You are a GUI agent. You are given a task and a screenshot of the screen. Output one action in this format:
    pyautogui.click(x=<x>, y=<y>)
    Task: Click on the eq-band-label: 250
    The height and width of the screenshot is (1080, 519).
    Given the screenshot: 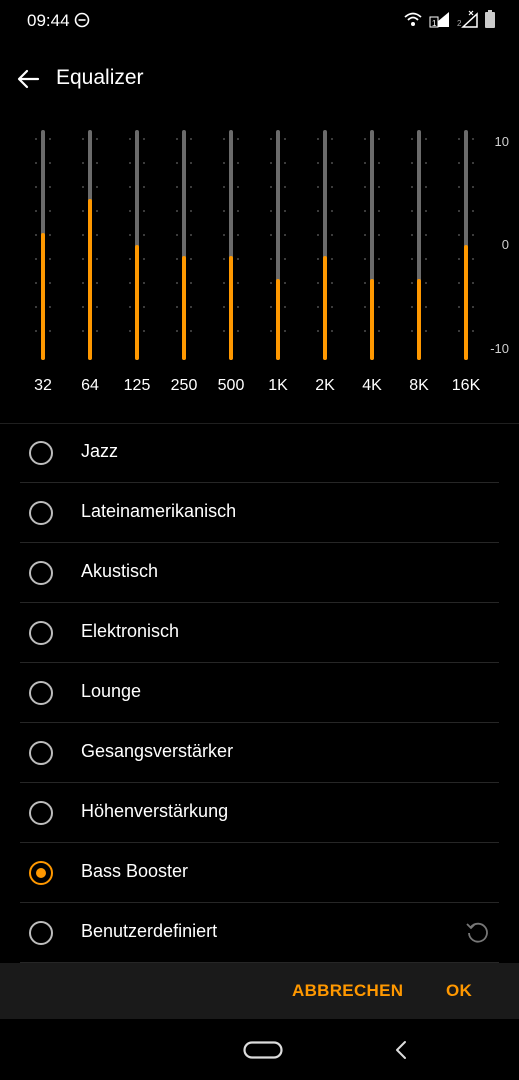 What is the action you would take?
    pyautogui.click(x=184, y=385)
    